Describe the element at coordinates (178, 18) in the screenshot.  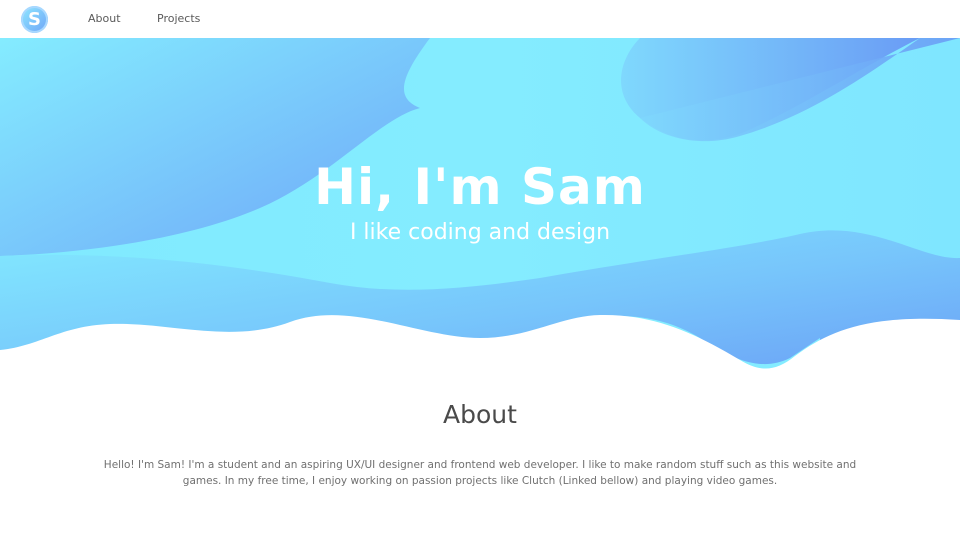
I see `nav-link-projects: Projects` at that location.